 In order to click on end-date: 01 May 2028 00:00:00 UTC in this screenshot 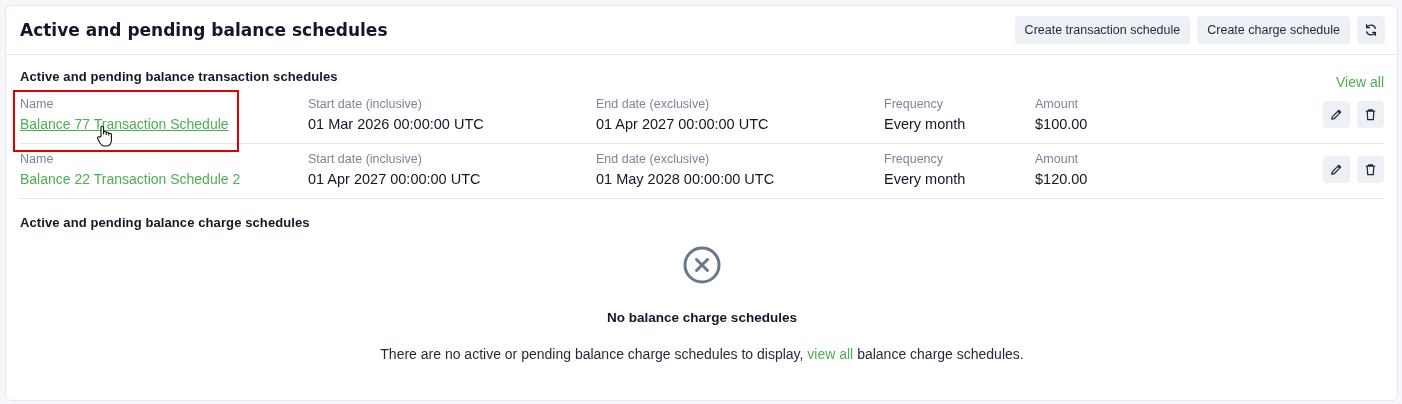, I will do `click(685, 179)`.